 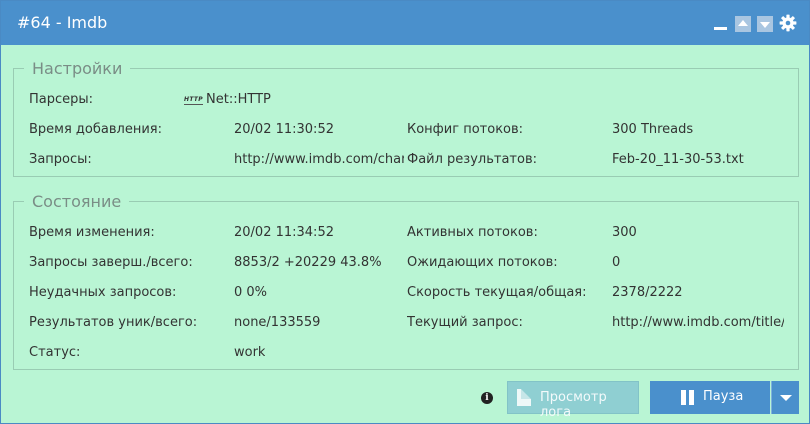 I want to click on minimize-icon, so click(x=721, y=24).